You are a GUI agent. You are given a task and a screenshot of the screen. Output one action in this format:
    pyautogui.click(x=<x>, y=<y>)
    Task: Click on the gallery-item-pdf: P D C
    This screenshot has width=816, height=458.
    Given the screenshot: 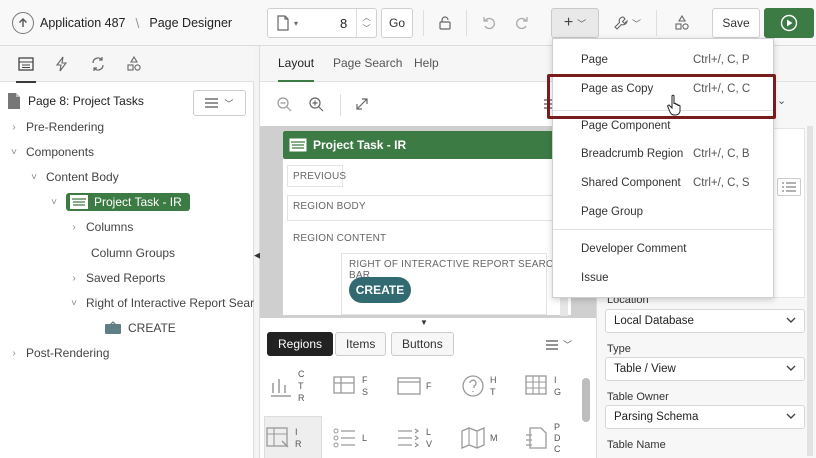 What is the action you would take?
    pyautogui.click(x=552, y=437)
    